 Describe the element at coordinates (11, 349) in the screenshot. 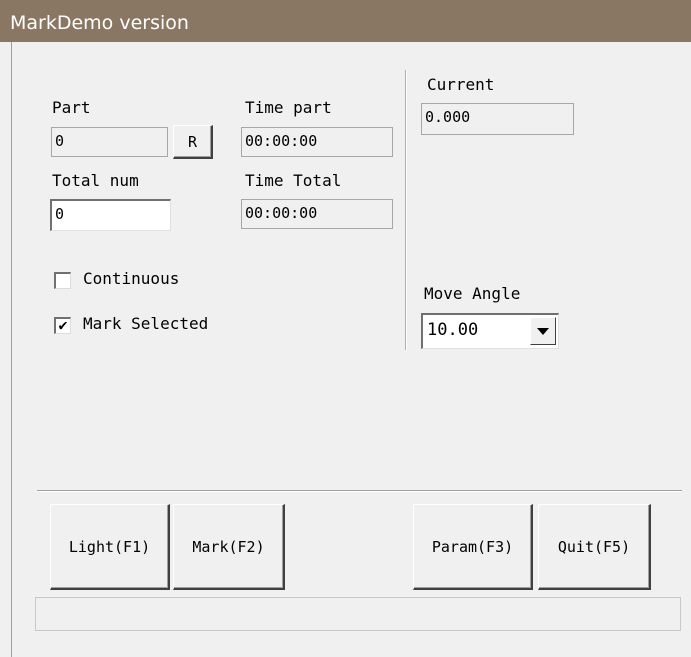

I see `window-left-border` at that location.